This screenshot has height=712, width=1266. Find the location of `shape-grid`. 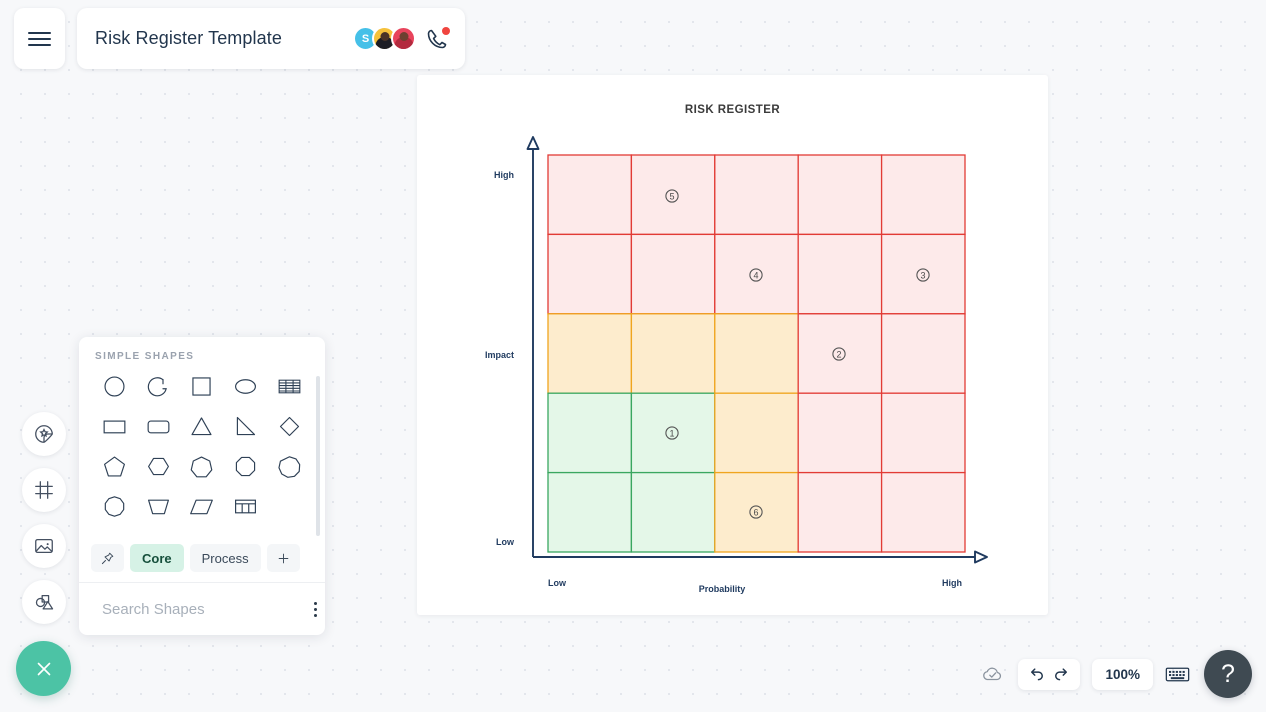

shape-grid is located at coordinates (202, 446).